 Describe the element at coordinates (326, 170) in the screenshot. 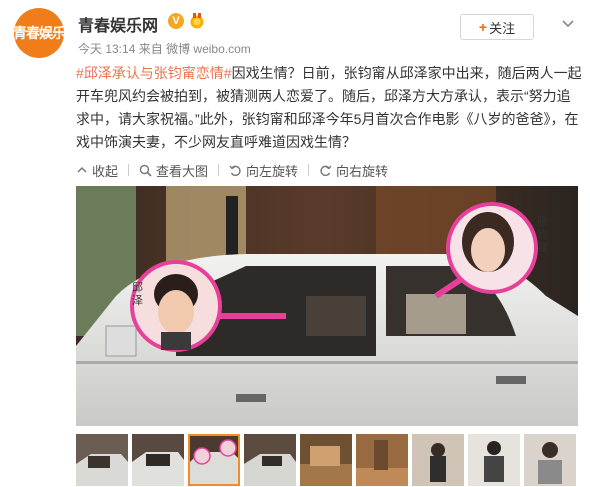

I see `rotate-right-icon` at that location.